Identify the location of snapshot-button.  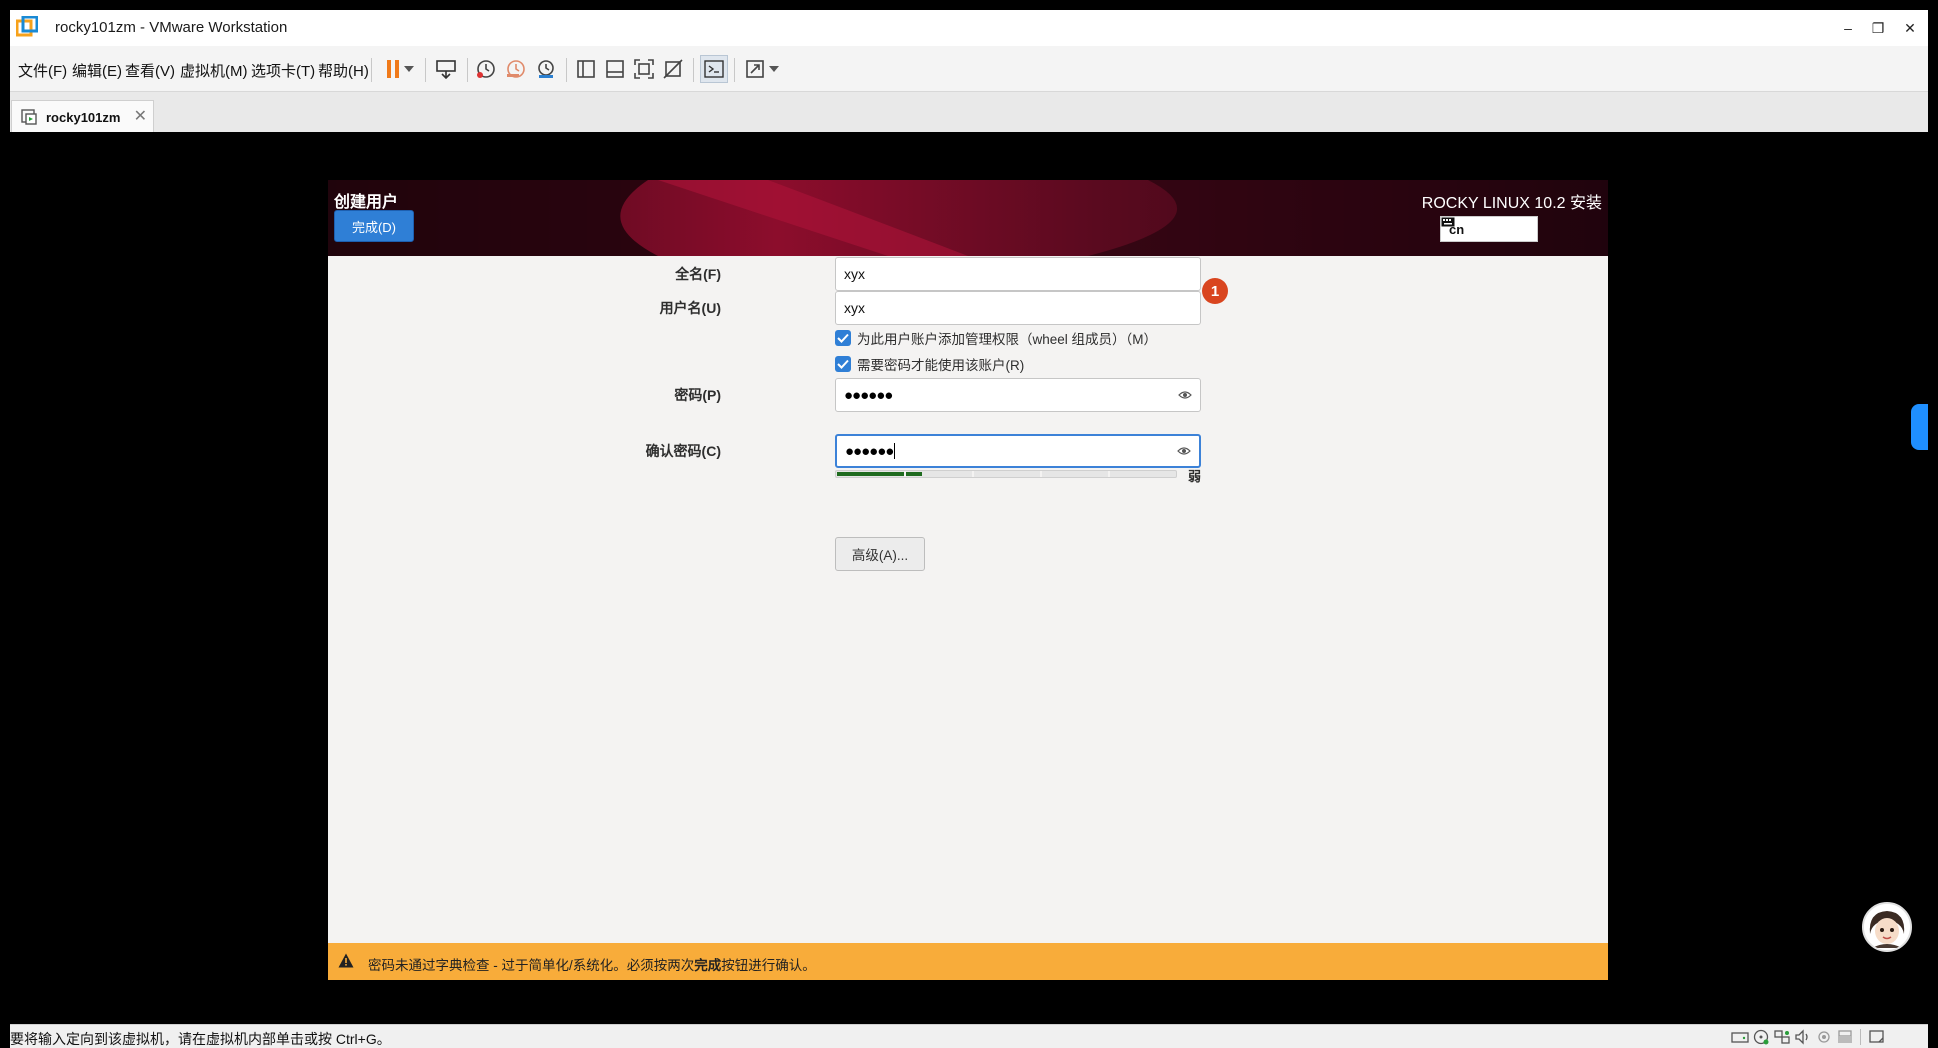
(486, 69).